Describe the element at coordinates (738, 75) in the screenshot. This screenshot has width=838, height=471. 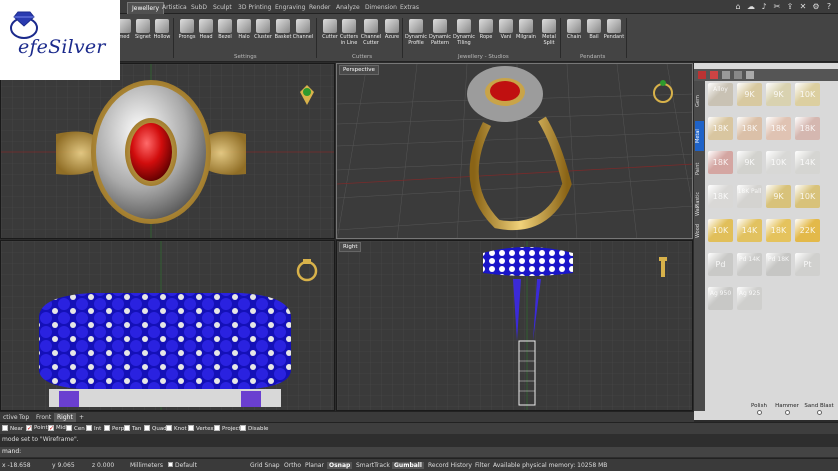
I see `render-icon` at that location.